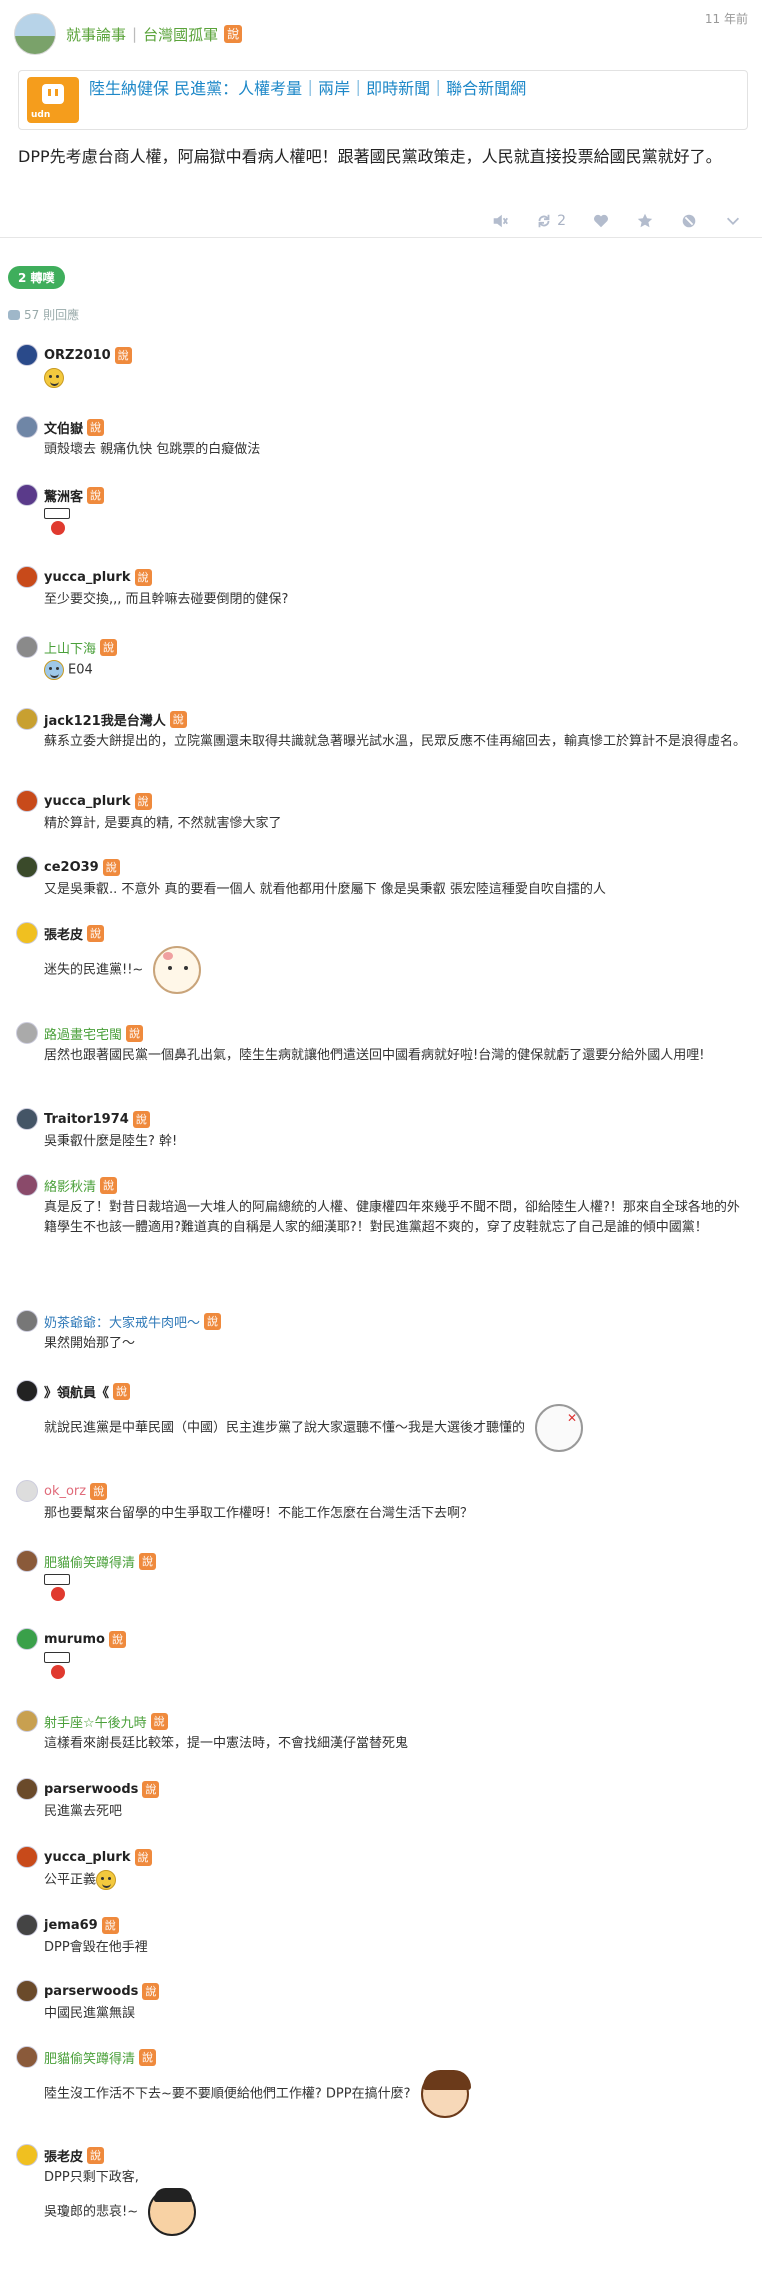 Image resolution: width=762 pixels, height=2281 pixels. What do you see at coordinates (57, 1666) in the screenshot?
I see `stamp-emoticon-icon` at bounding box center [57, 1666].